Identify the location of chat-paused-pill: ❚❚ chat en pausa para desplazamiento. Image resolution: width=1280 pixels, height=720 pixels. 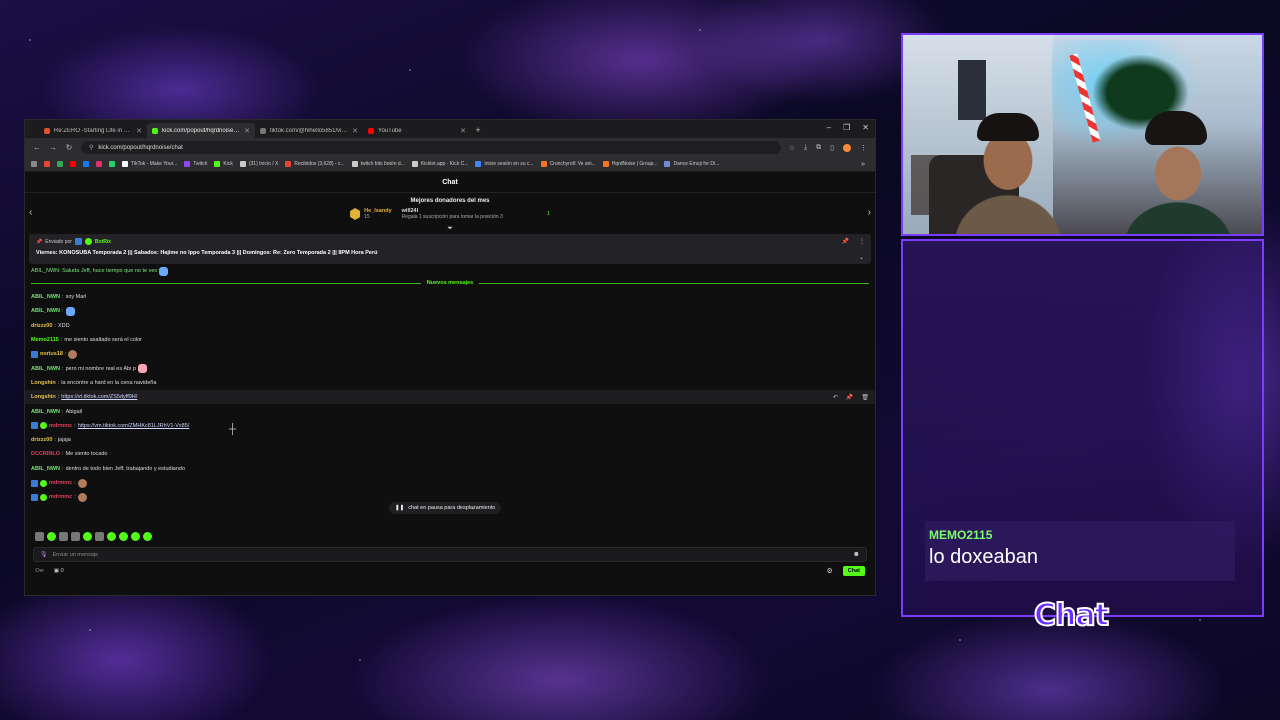
(445, 508).